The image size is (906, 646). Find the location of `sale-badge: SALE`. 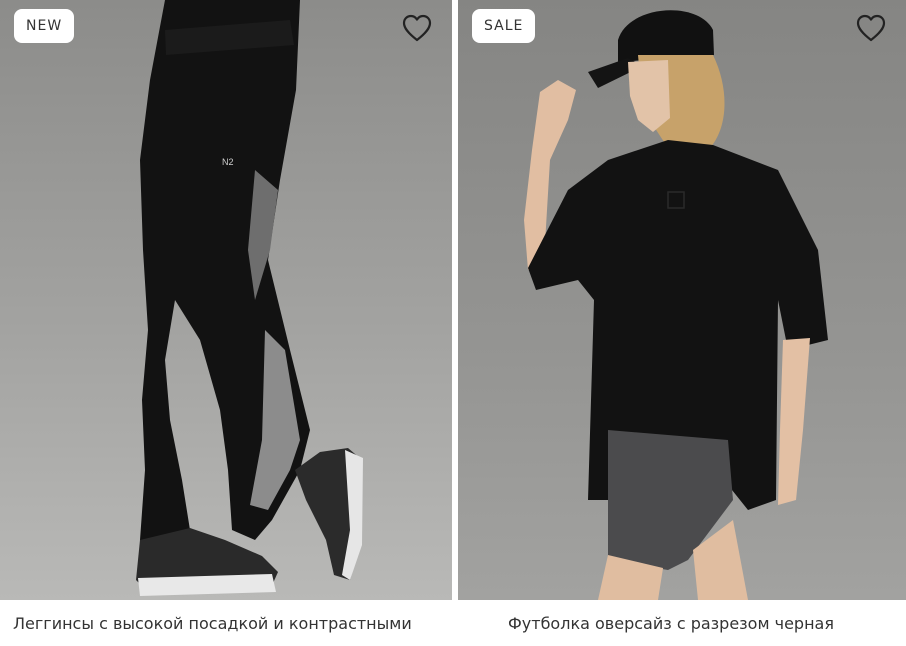

sale-badge: SALE is located at coordinates (504, 26).